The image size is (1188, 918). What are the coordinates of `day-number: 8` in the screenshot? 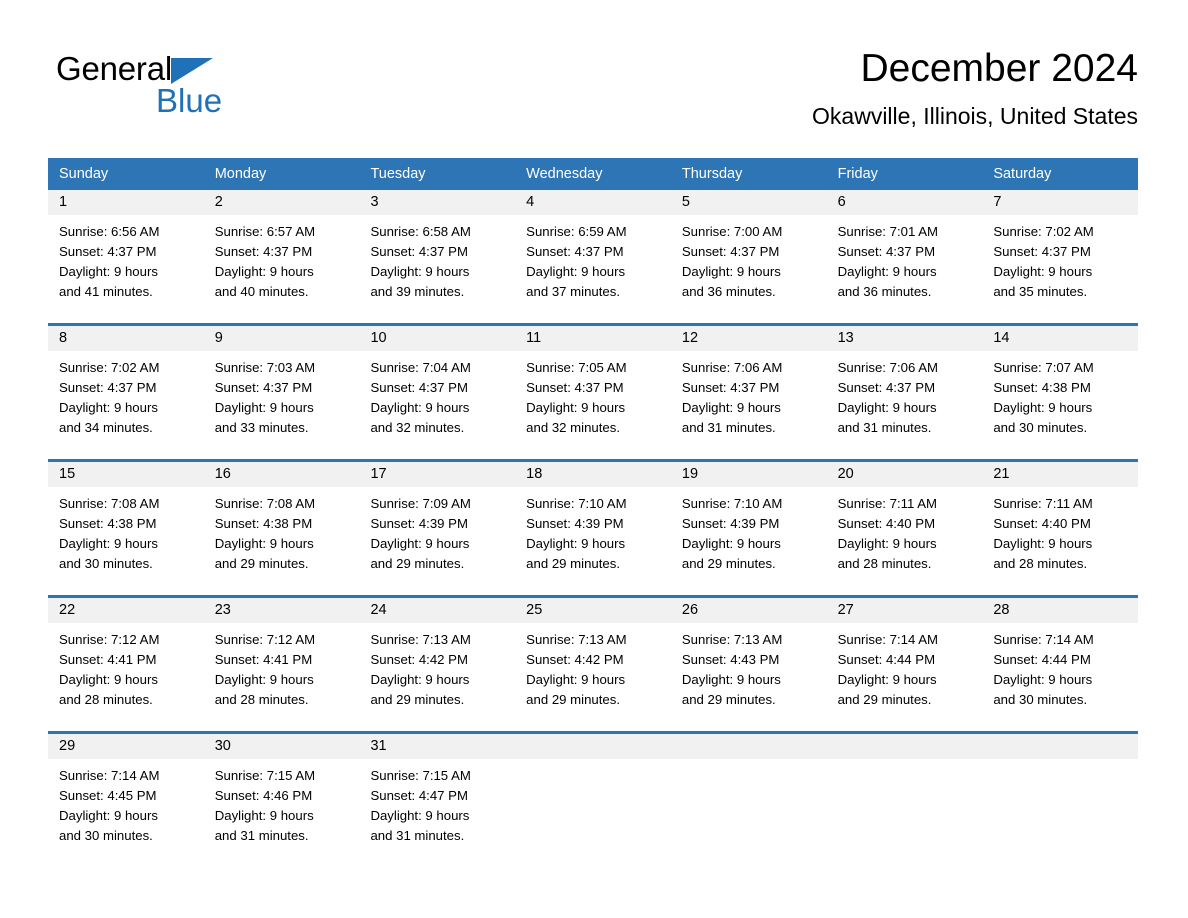 It's located at (126, 338).